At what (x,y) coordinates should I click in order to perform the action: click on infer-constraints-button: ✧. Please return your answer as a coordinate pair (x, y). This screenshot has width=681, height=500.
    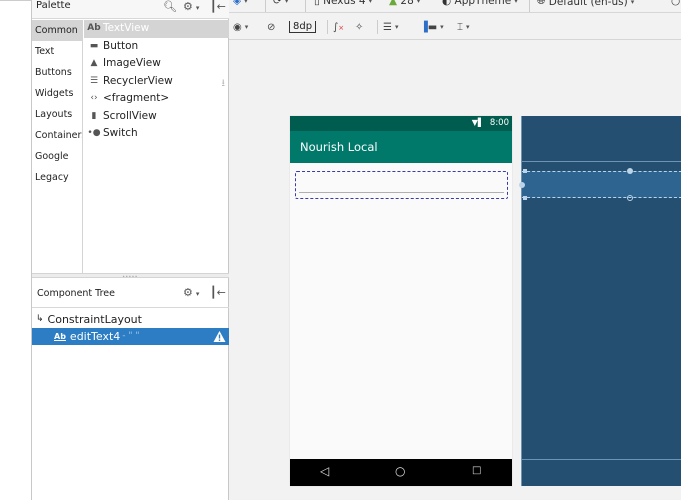
    Looking at the image, I should click on (359, 27).